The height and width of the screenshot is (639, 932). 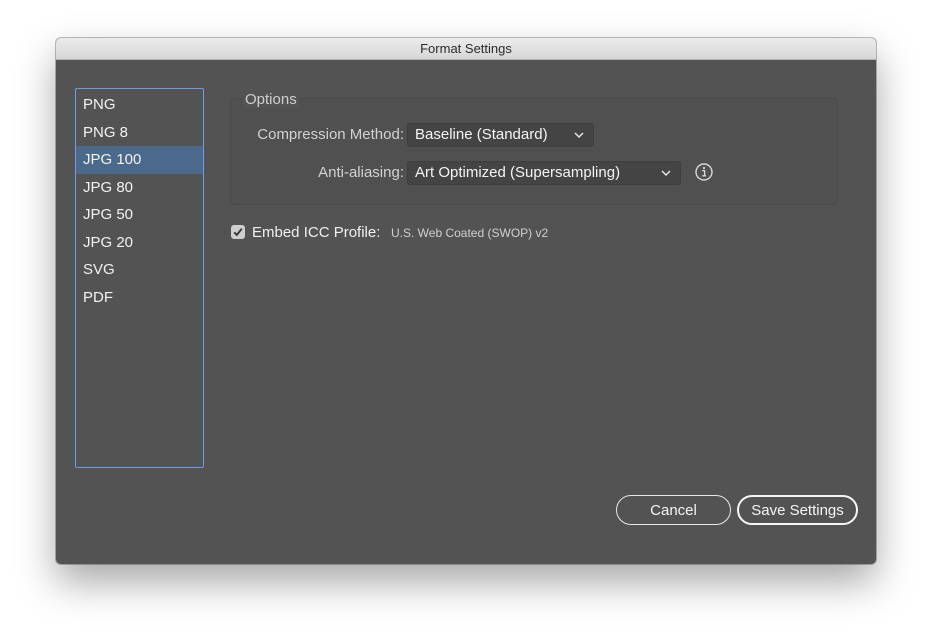 What do you see at coordinates (139, 105) in the screenshot?
I see `format-item-png: PNG` at bounding box center [139, 105].